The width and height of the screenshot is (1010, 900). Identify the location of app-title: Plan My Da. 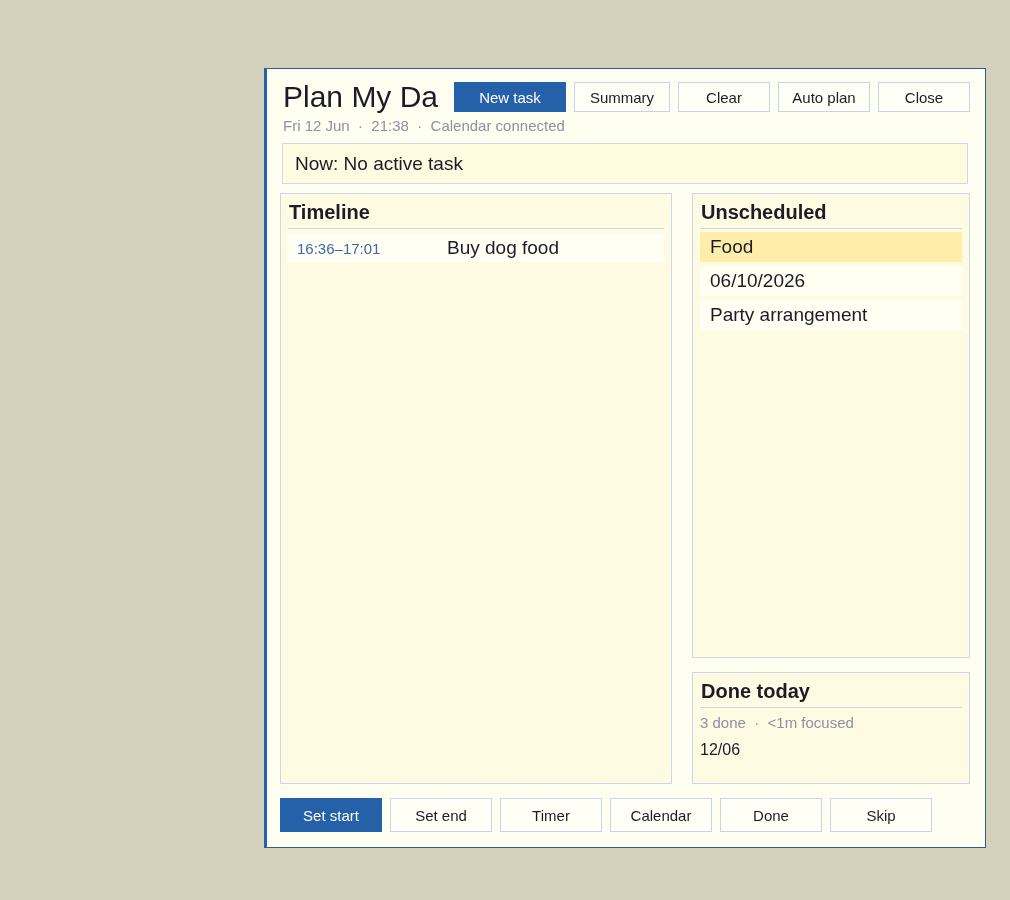
(361, 97).